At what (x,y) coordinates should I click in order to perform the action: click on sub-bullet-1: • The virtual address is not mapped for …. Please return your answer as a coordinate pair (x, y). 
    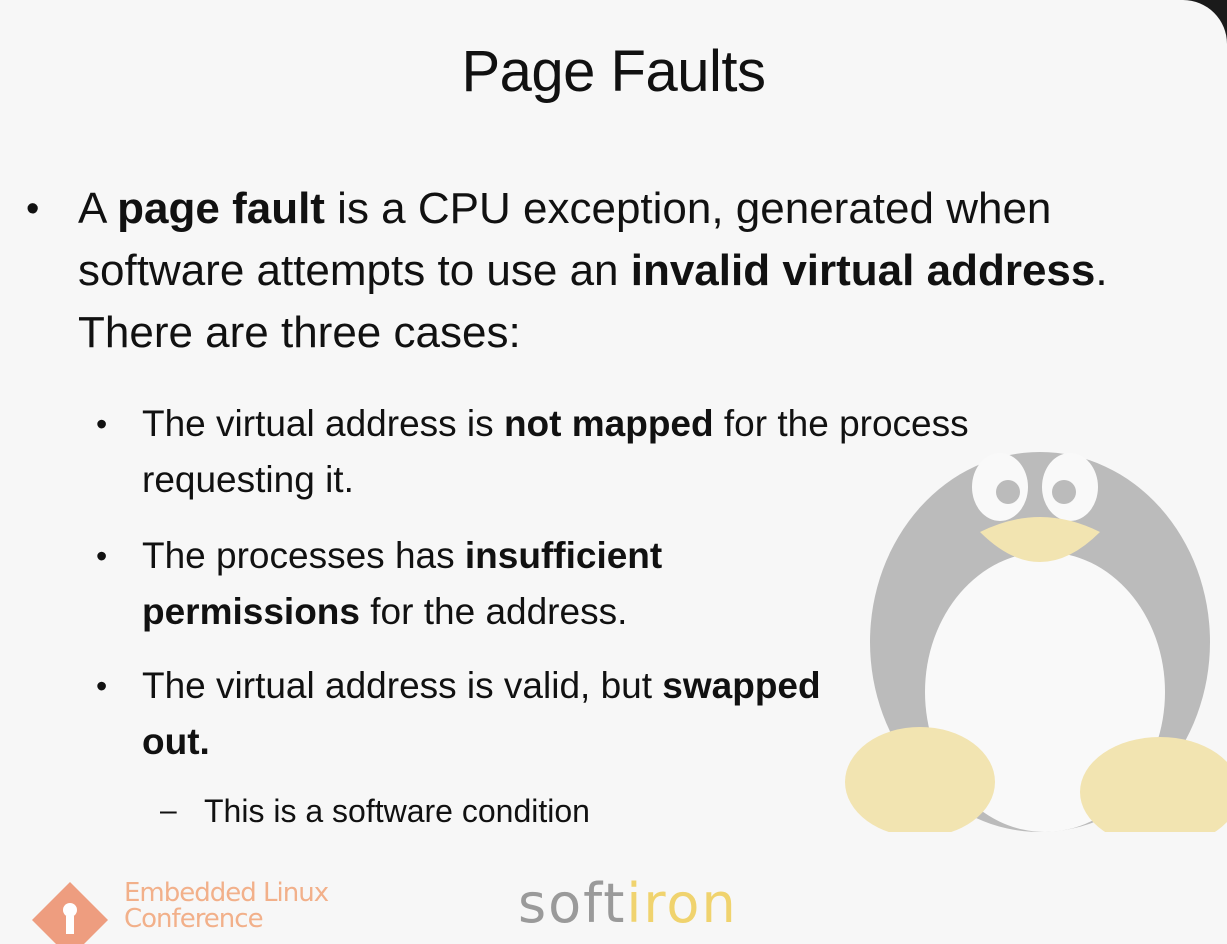
    Looking at the image, I should click on (569, 452).